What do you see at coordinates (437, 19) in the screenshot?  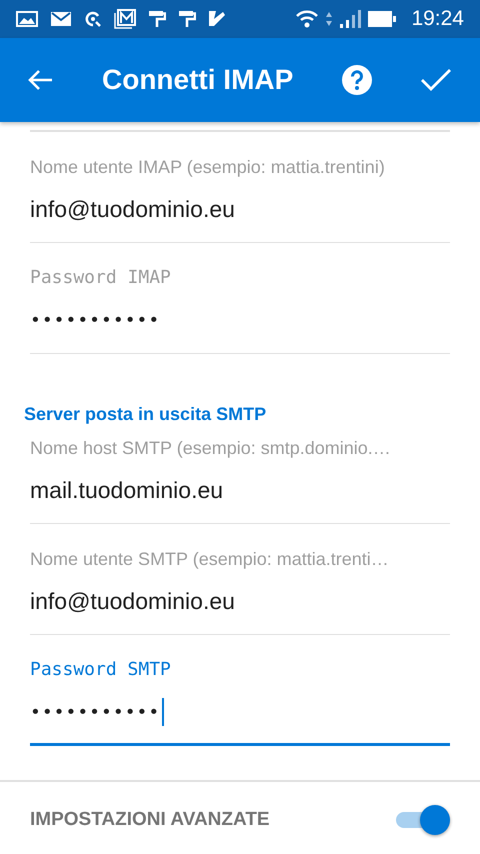 I see `status-time: 19:24` at bounding box center [437, 19].